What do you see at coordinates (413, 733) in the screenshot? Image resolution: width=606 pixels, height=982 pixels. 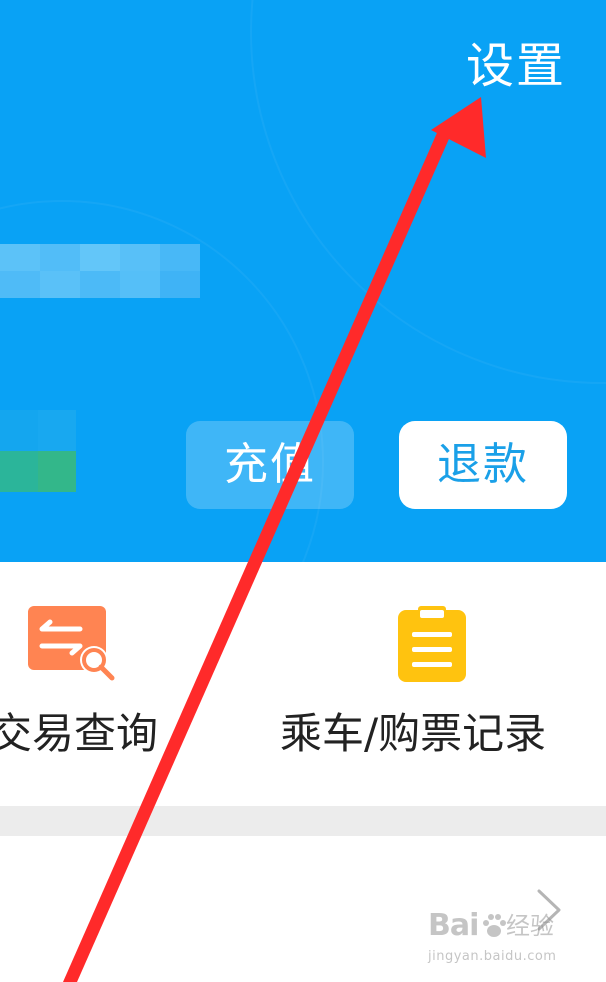 I see `shortcut-label: 乘车/购票记录` at bounding box center [413, 733].